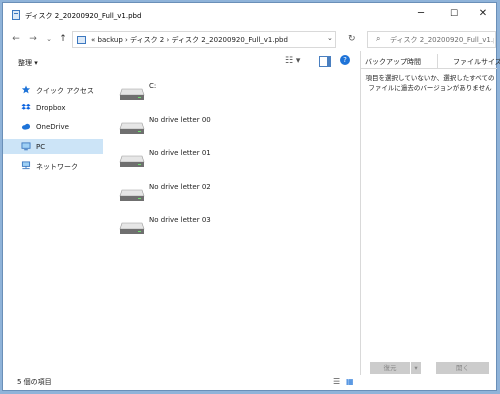  Describe the element at coordinates (26, 165) in the screenshot. I see `network-icon` at that location.